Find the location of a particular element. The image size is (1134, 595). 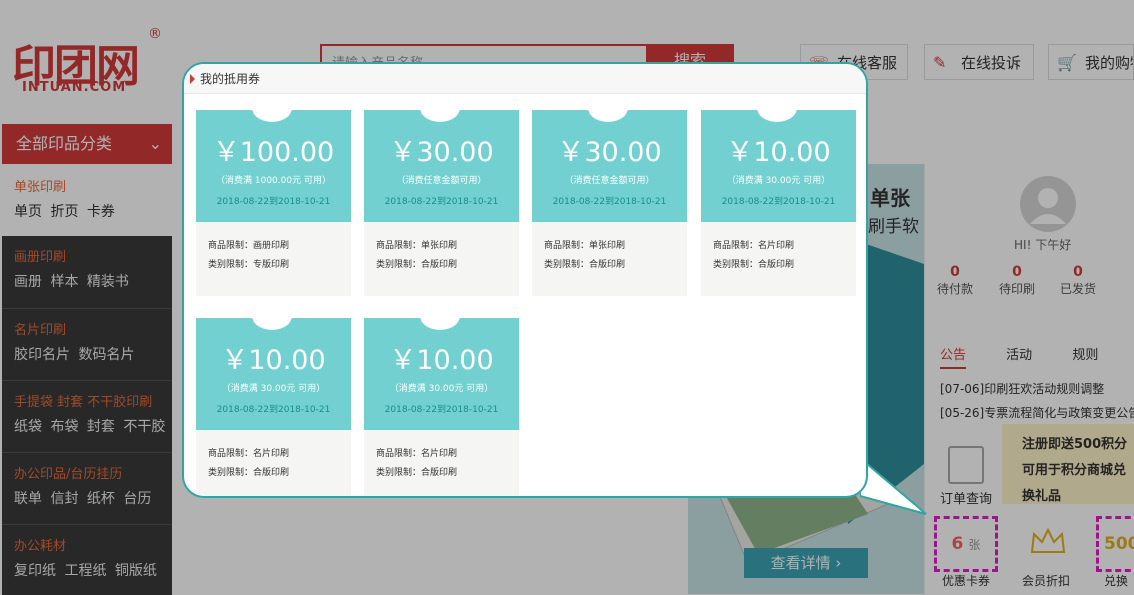

modal-header: 我的抵用券 is located at coordinates (525, 79).